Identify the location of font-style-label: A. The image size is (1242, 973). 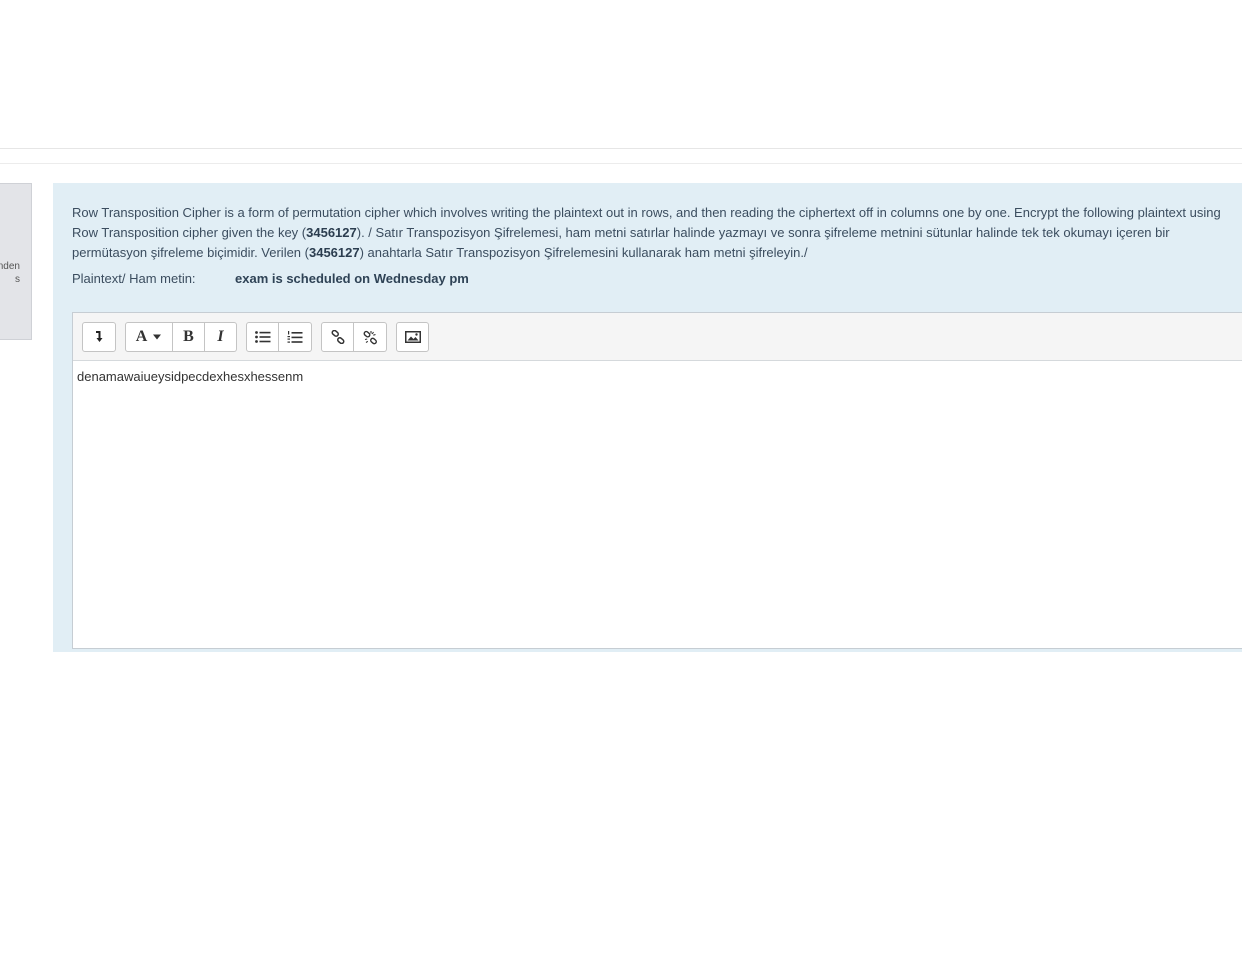
(141, 336).